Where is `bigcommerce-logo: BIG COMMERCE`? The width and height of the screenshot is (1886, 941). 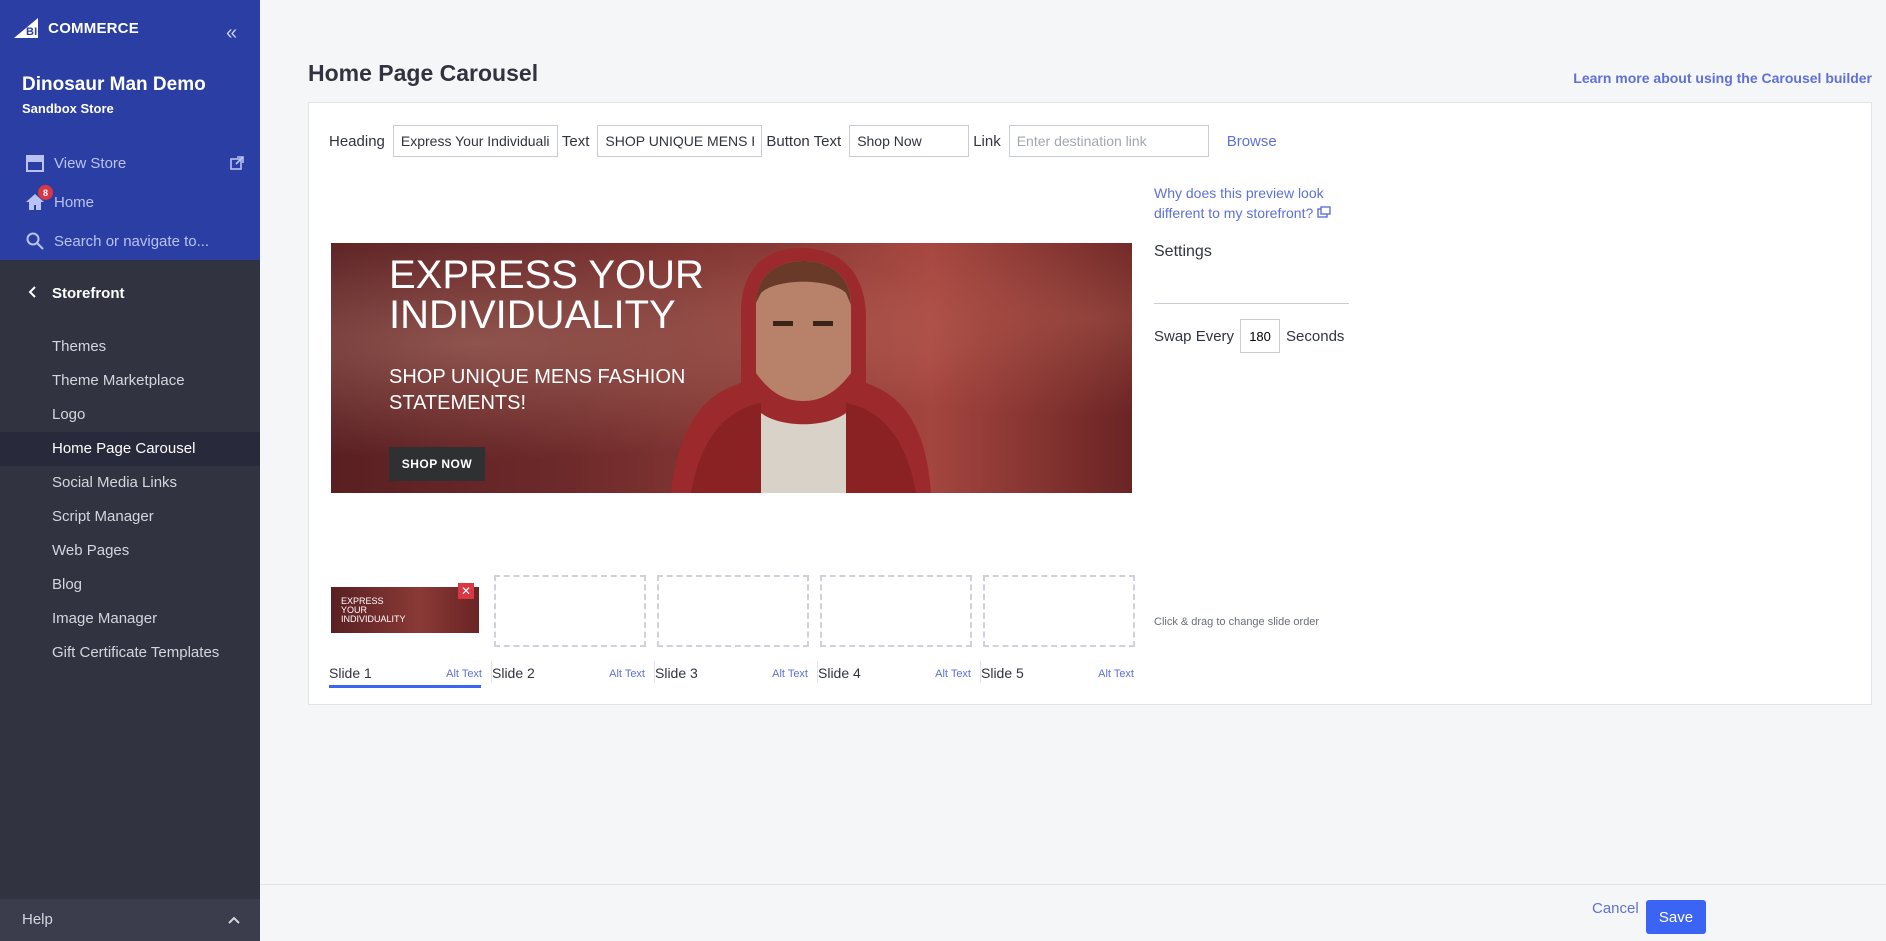 bigcommerce-logo: BIG COMMERCE is located at coordinates (76, 28).